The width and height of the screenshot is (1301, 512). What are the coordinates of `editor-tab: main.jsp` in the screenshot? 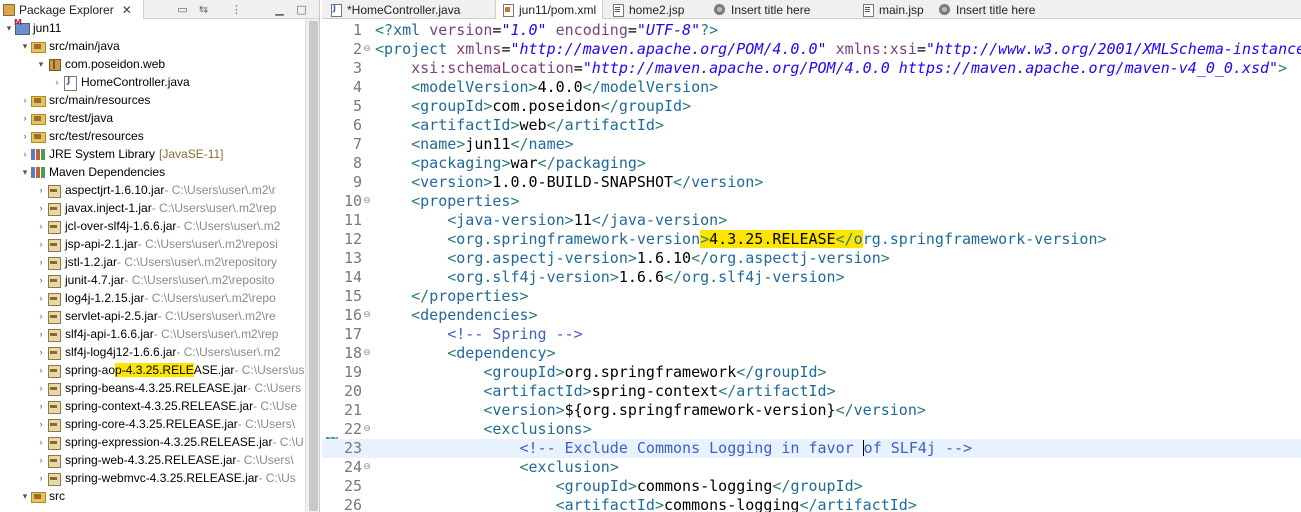 It's located at (893, 9).